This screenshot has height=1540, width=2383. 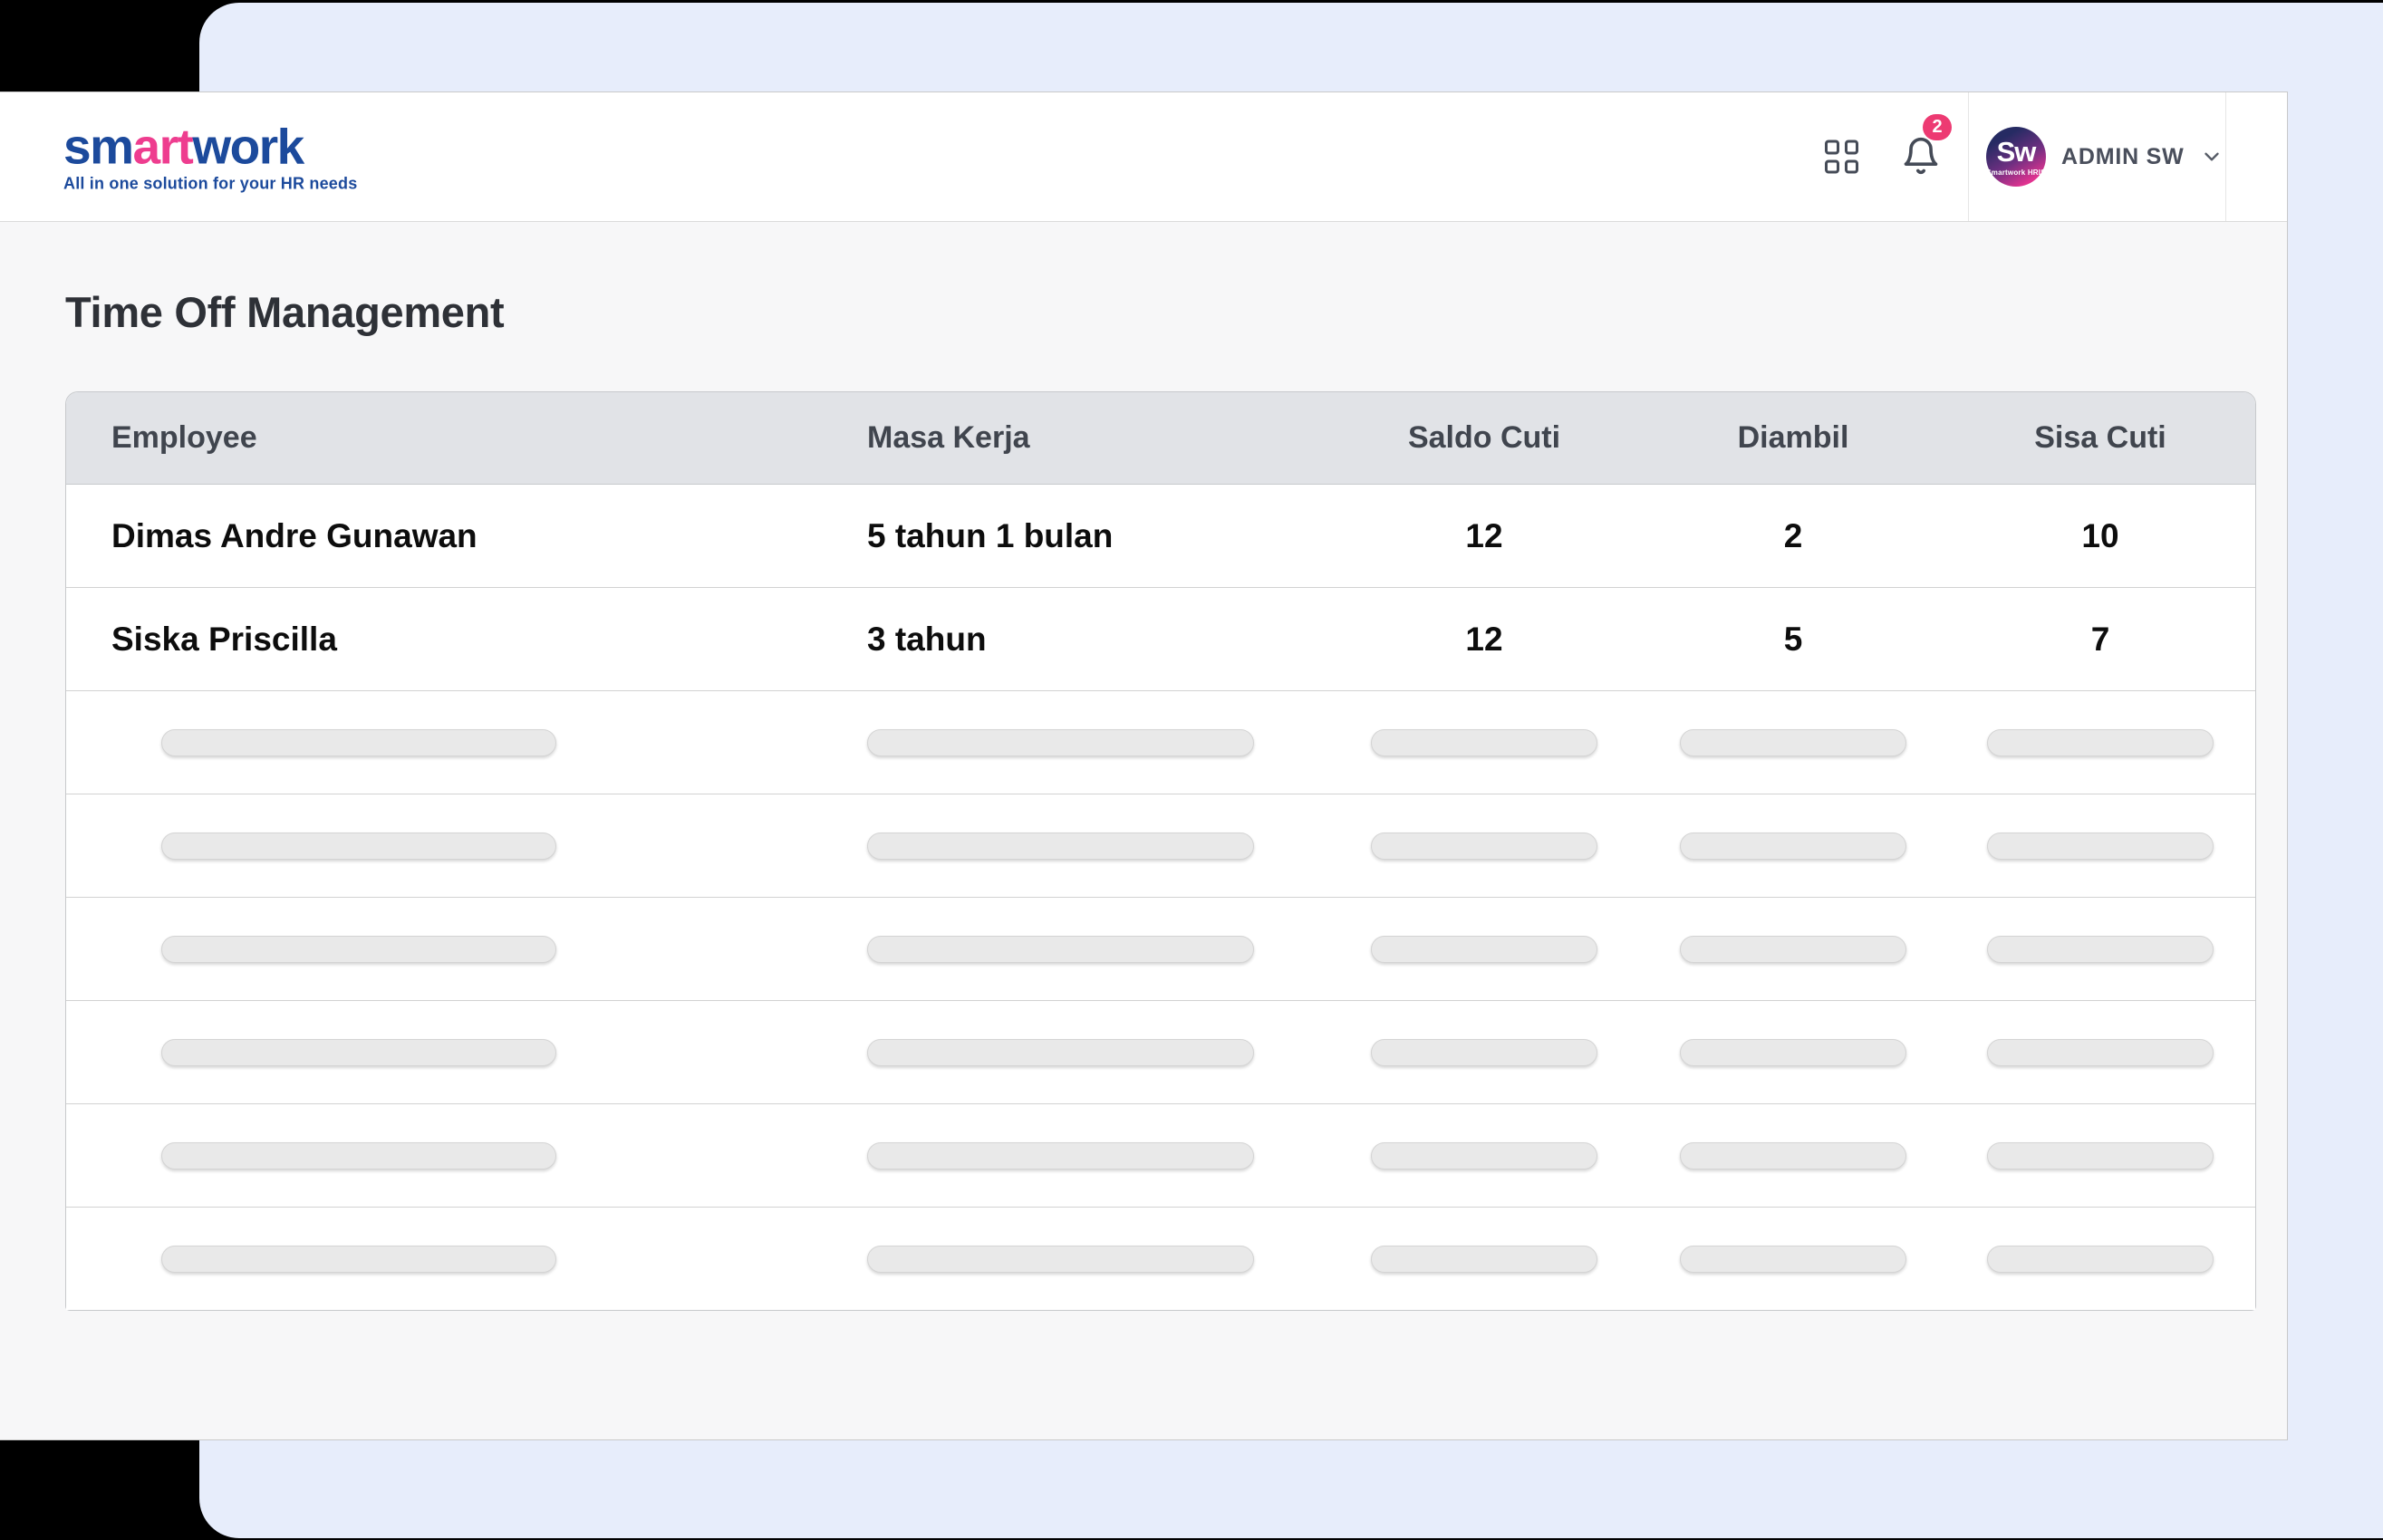 What do you see at coordinates (2212, 156) in the screenshot?
I see `chevron-down-icon` at bounding box center [2212, 156].